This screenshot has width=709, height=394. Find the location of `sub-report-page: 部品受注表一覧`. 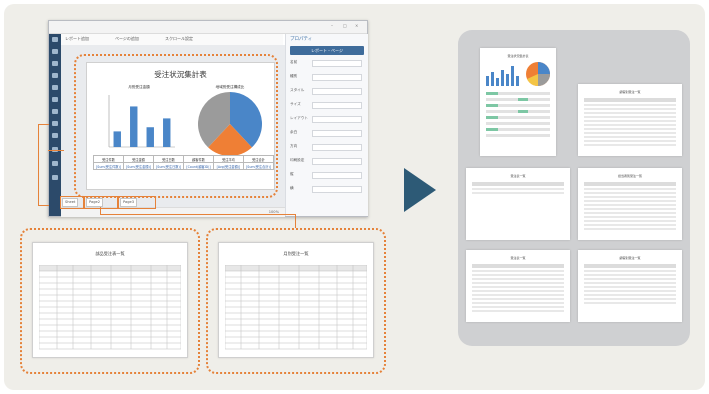

sub-report-page: 部品受注表一覧 is located at coordinates (110, 300).